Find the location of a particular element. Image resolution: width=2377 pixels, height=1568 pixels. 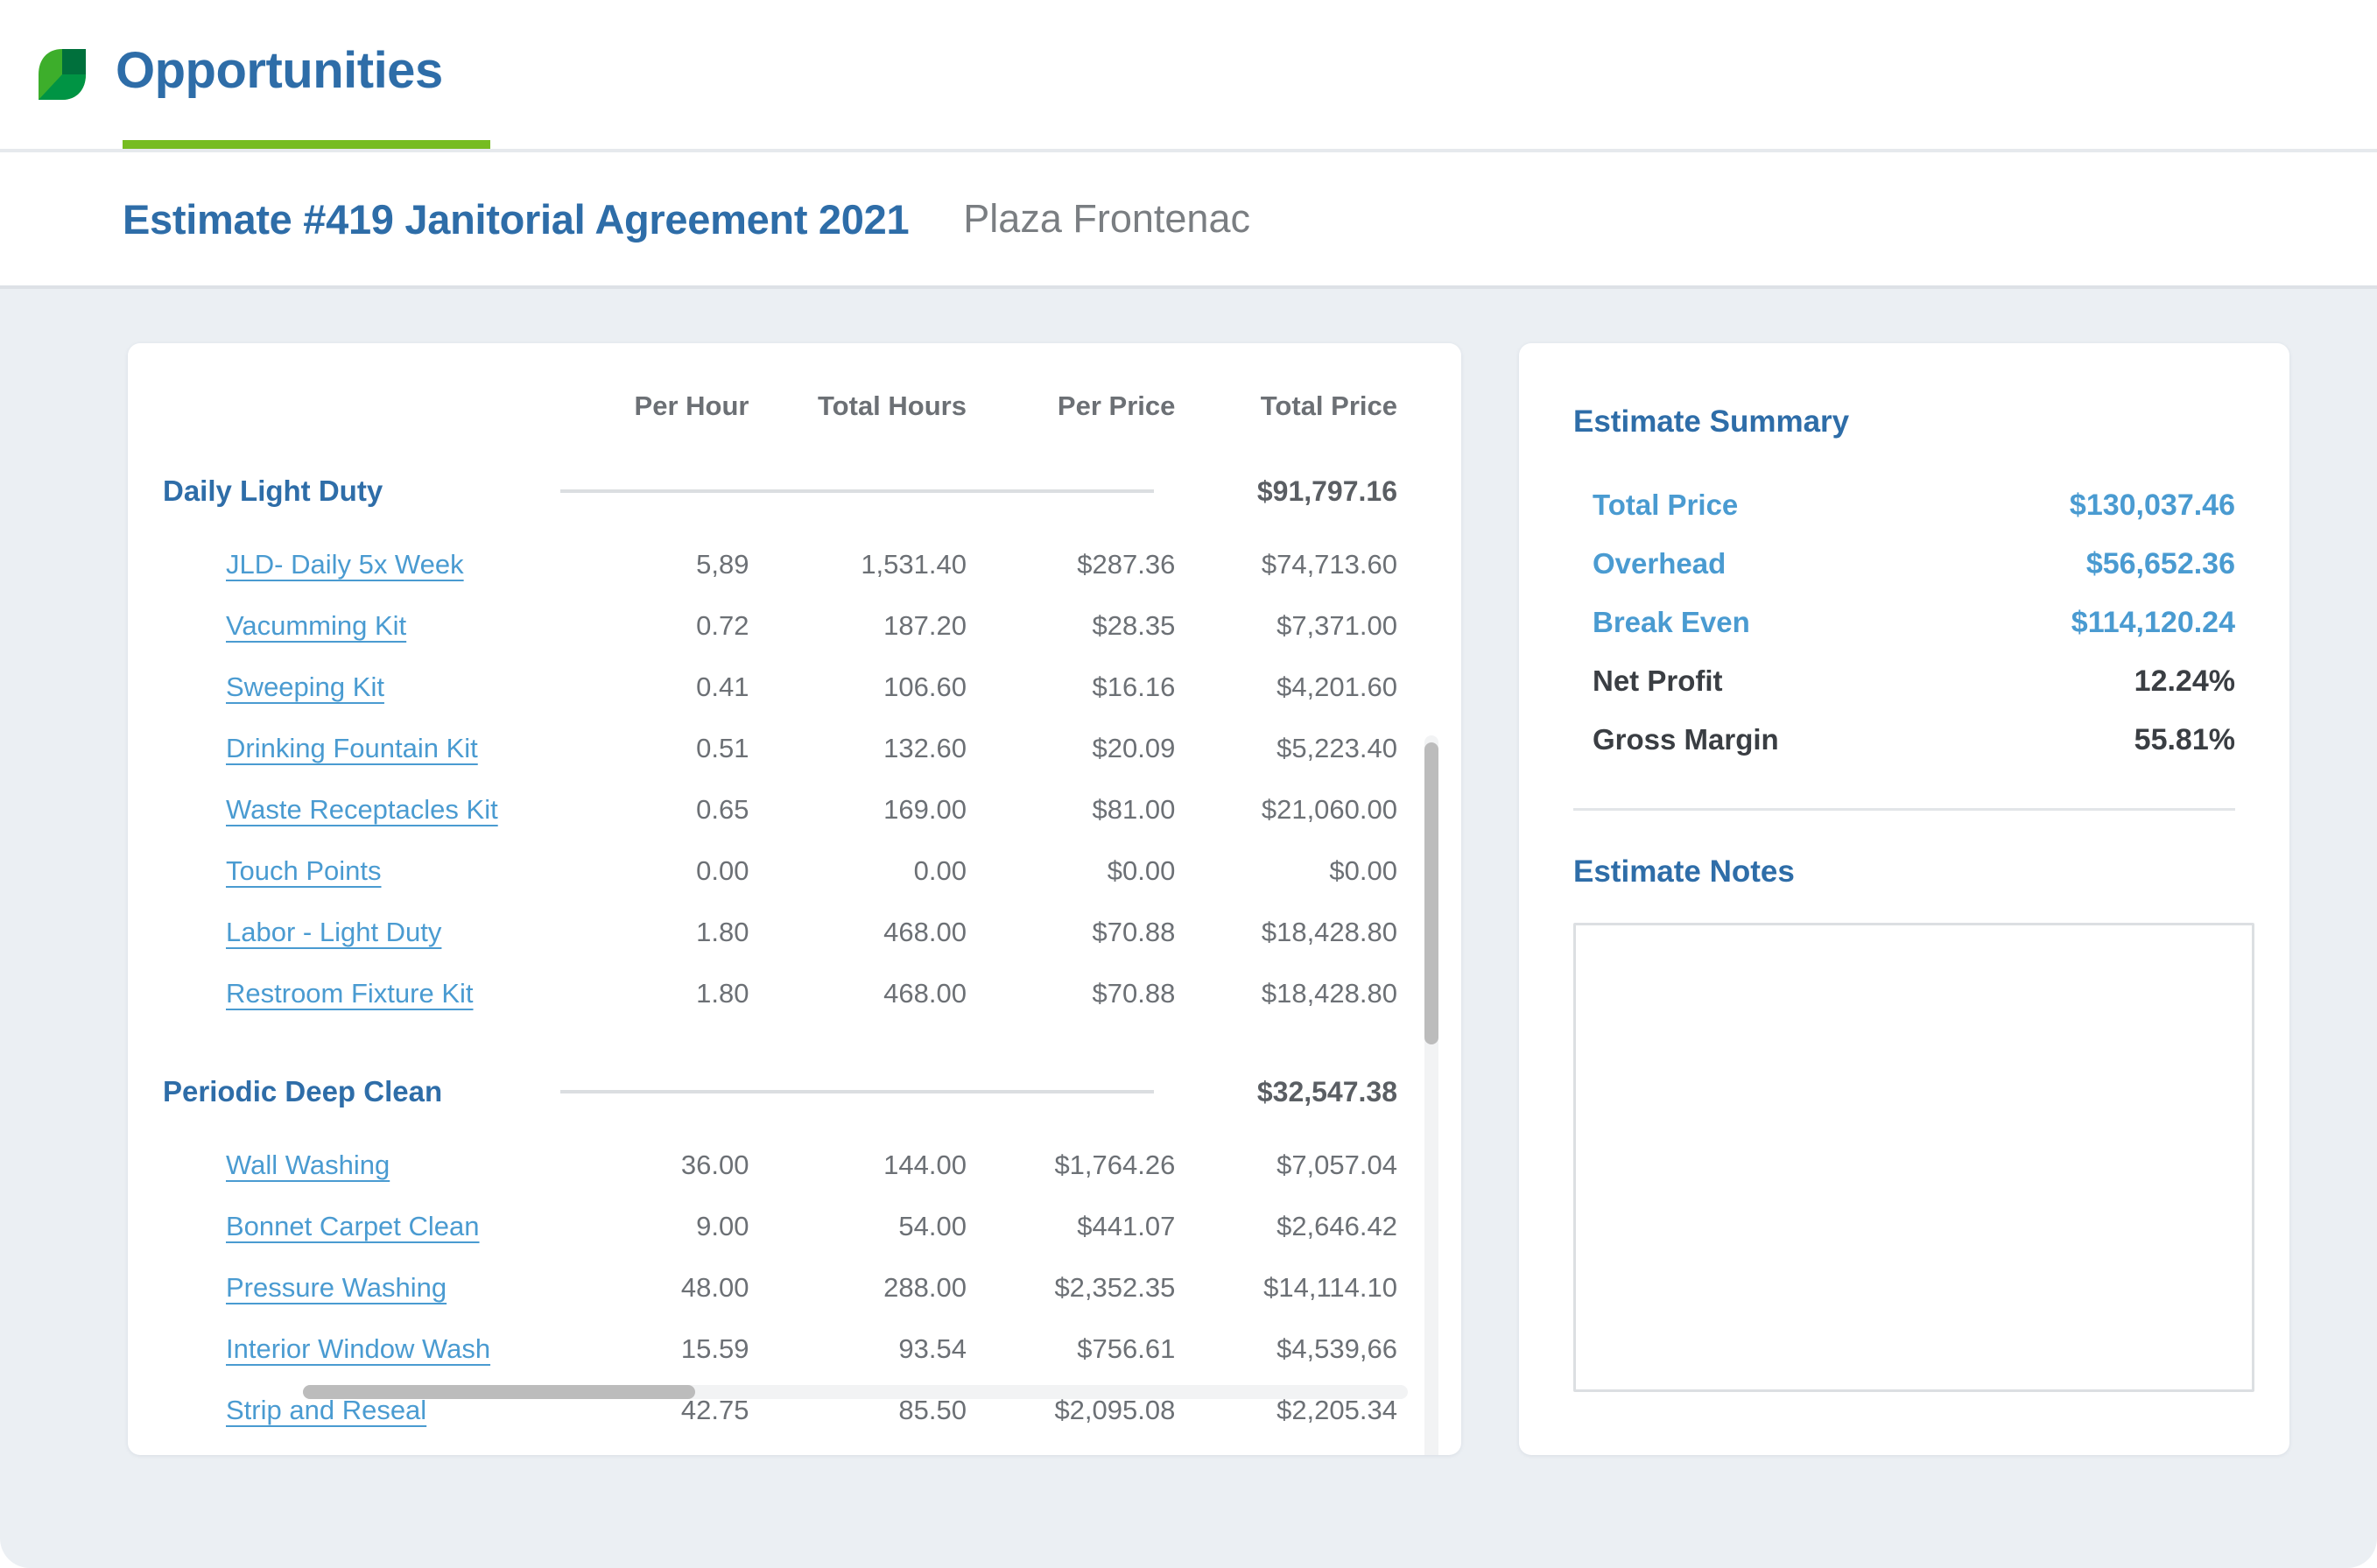

line-item-per-price: $2,352.35 is located at coordinates (1115, 1288).